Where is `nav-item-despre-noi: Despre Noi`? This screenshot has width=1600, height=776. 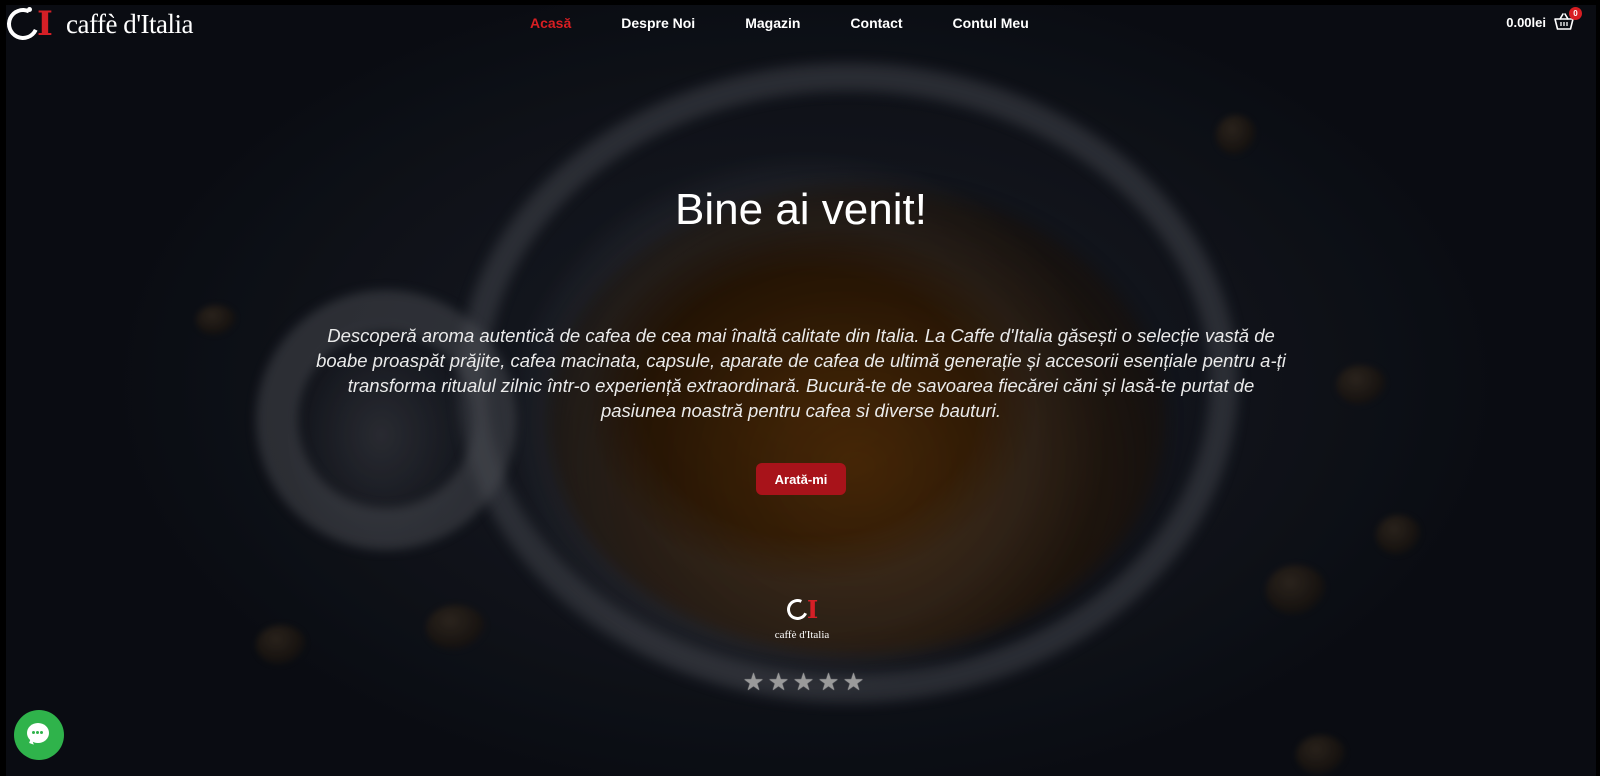 nav-item-despre-noi: Despre Noi is located at coordinates (658, 23).